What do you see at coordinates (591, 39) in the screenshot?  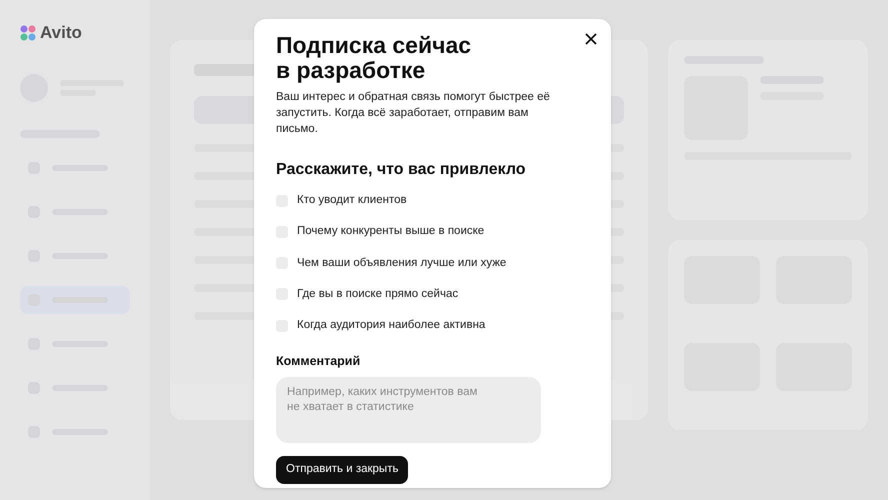 I see `close-icon` at bounding box center [591, 39].